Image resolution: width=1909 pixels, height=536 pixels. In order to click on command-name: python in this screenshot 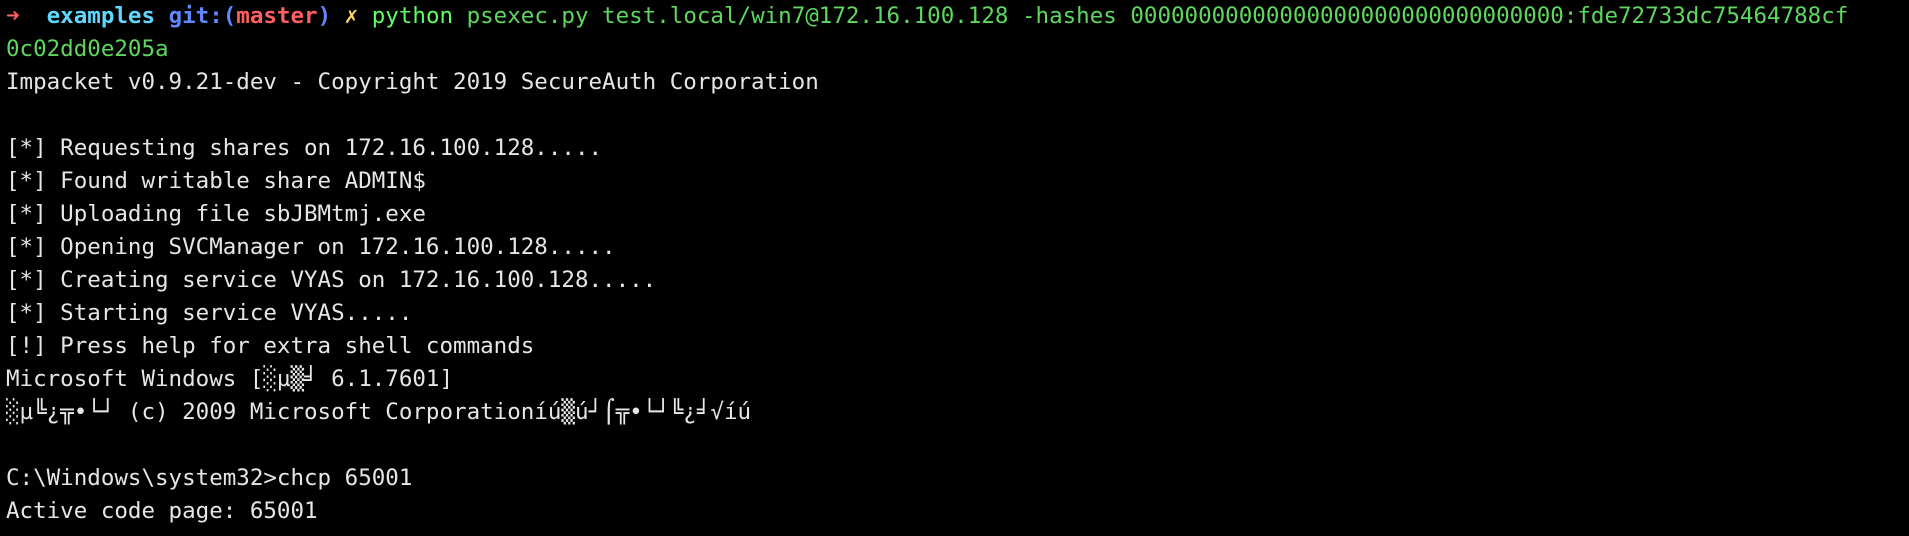, I will do `click(412, 16)`.